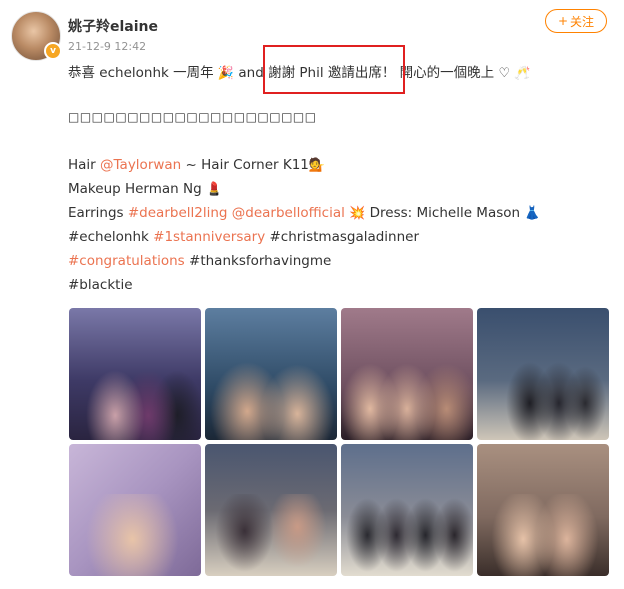 The width and height of the screenshot is (624, 589). What do you see at coordinates (357, 213) in the screenshot?
I see `sparkle-icon: 💥` at bounding box center [357, 213].